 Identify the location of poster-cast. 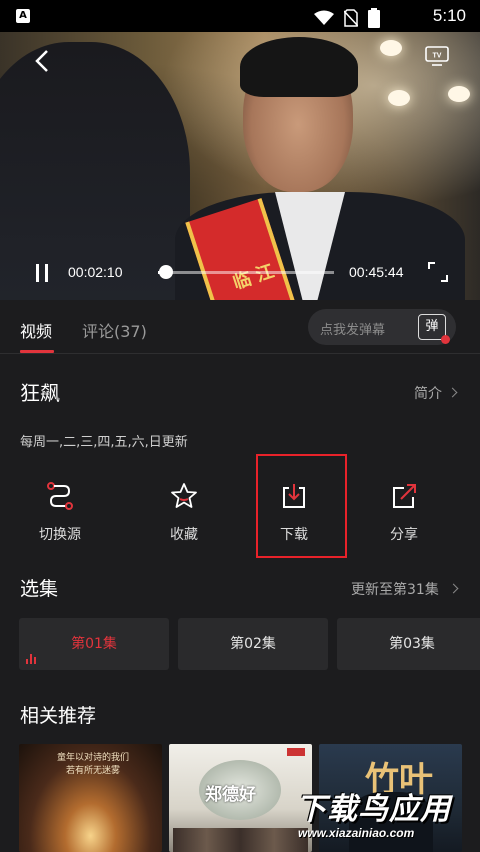
(240, 840).